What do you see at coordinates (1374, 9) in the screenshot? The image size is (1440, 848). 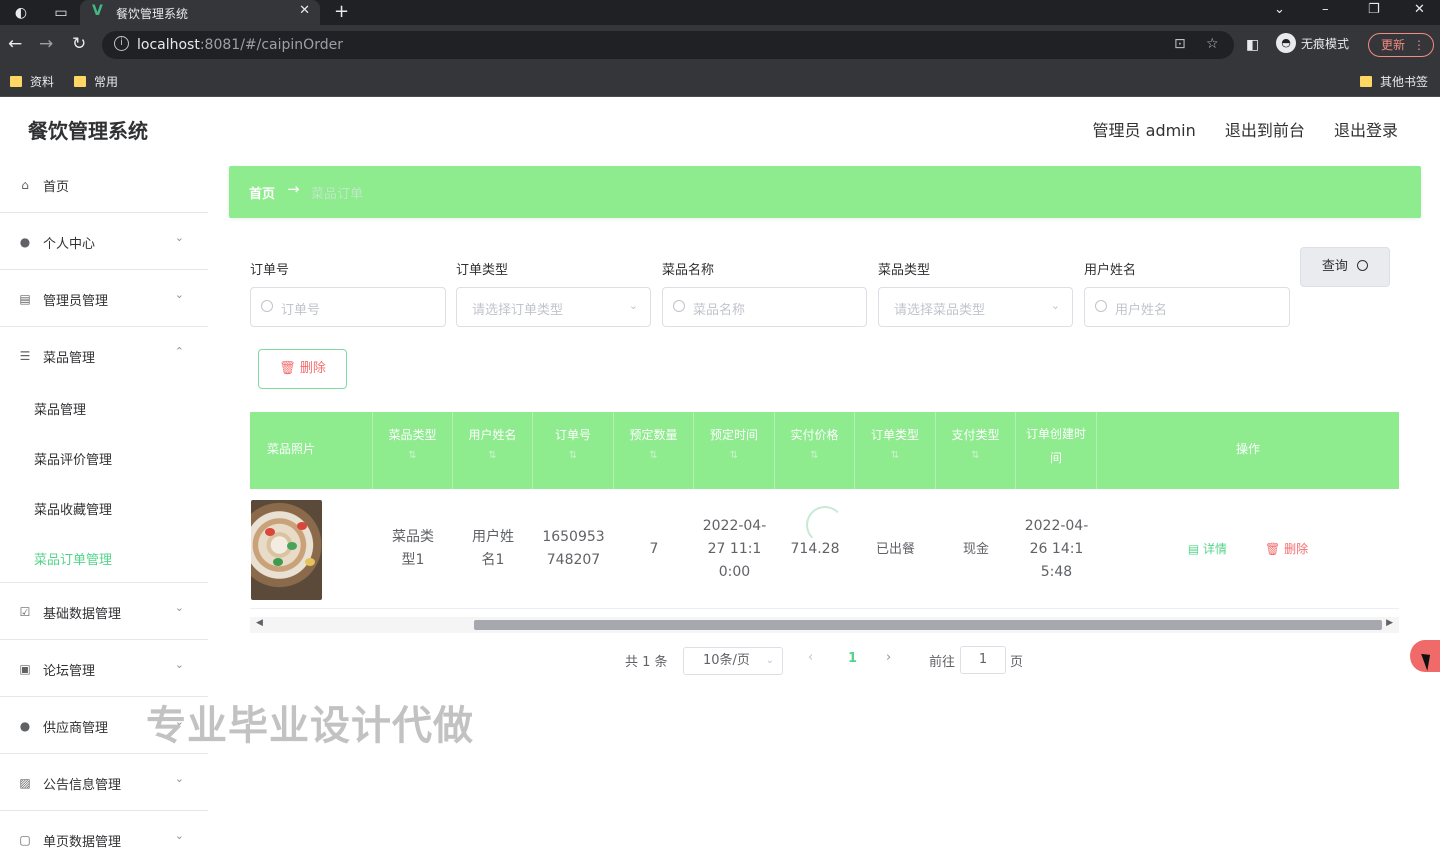 I see `restore-icon: ❐` at bounding box center [1374, 9].